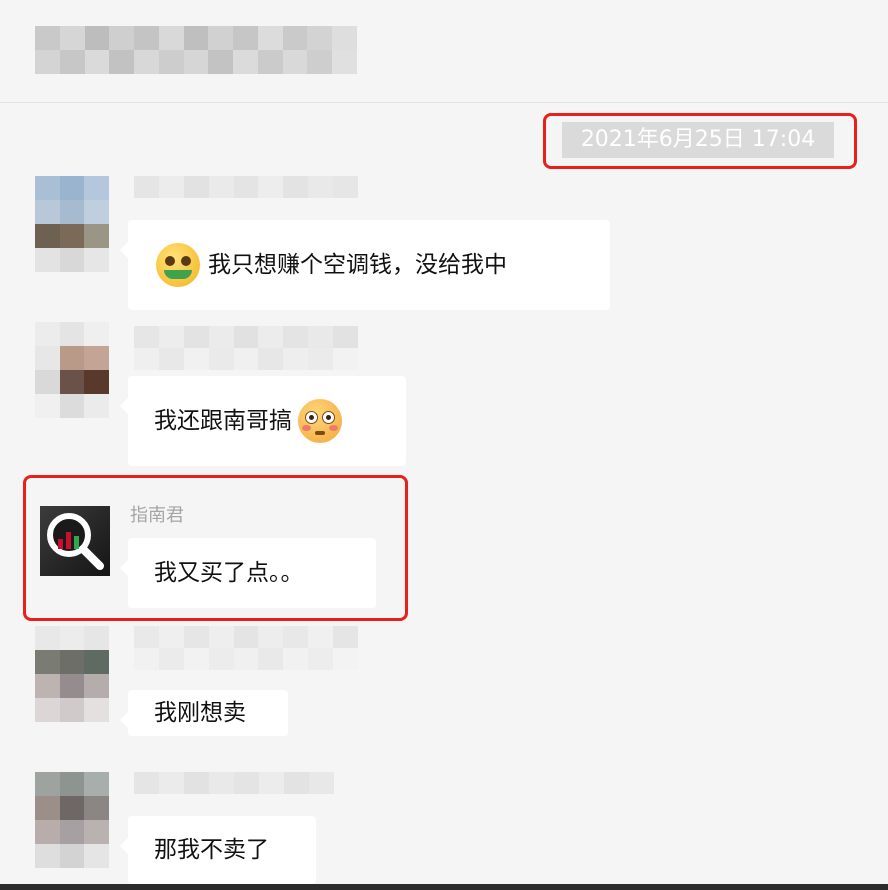 The width and height of the screenshot is (888, 890). I want to click on message-text: 我又买了点。。, so click(229, 572).